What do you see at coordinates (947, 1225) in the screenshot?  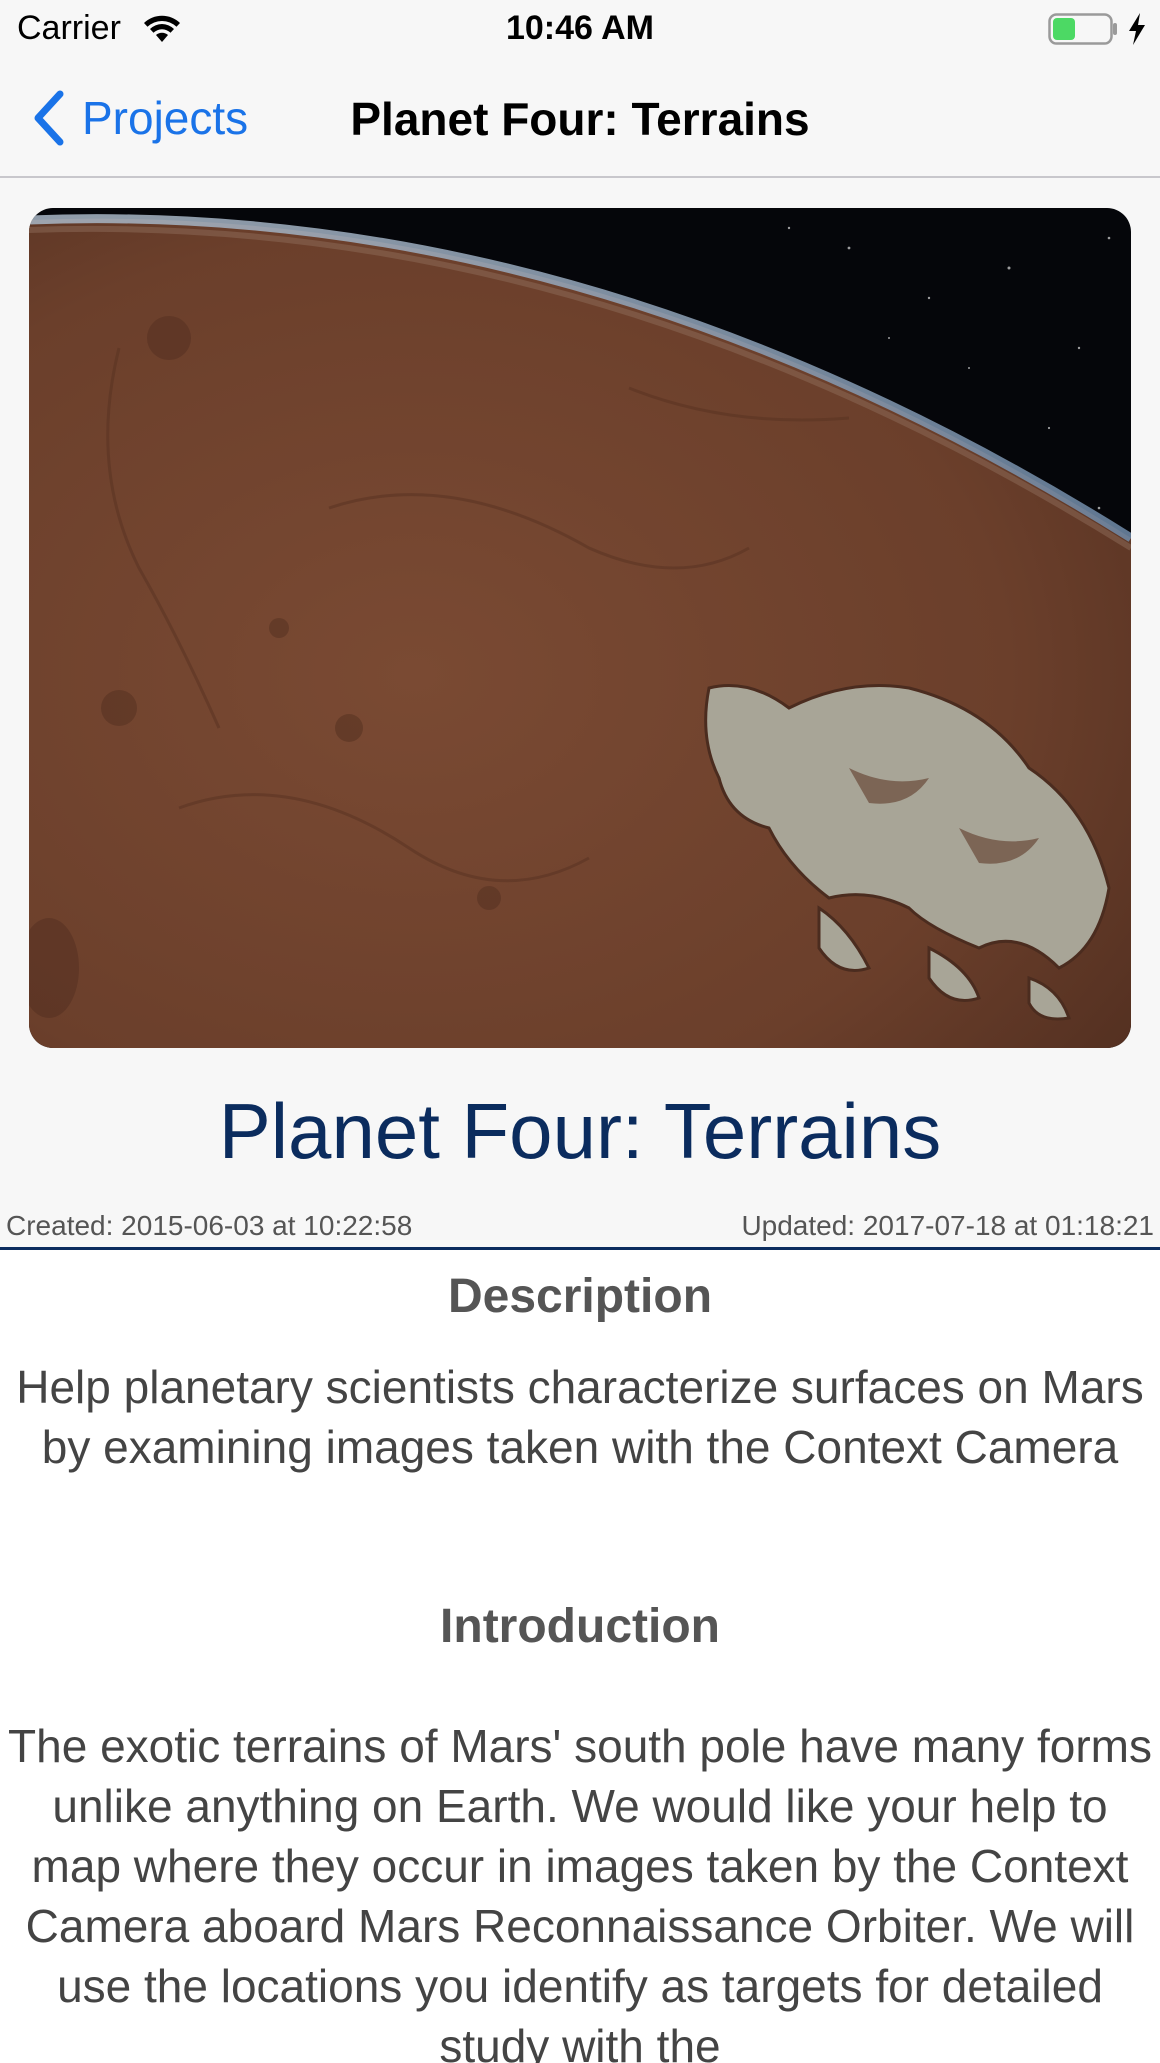 I see `updated-timestamp: Updated: 2017-07-18 at 01:18:21` at bounding box center [947, 1225].